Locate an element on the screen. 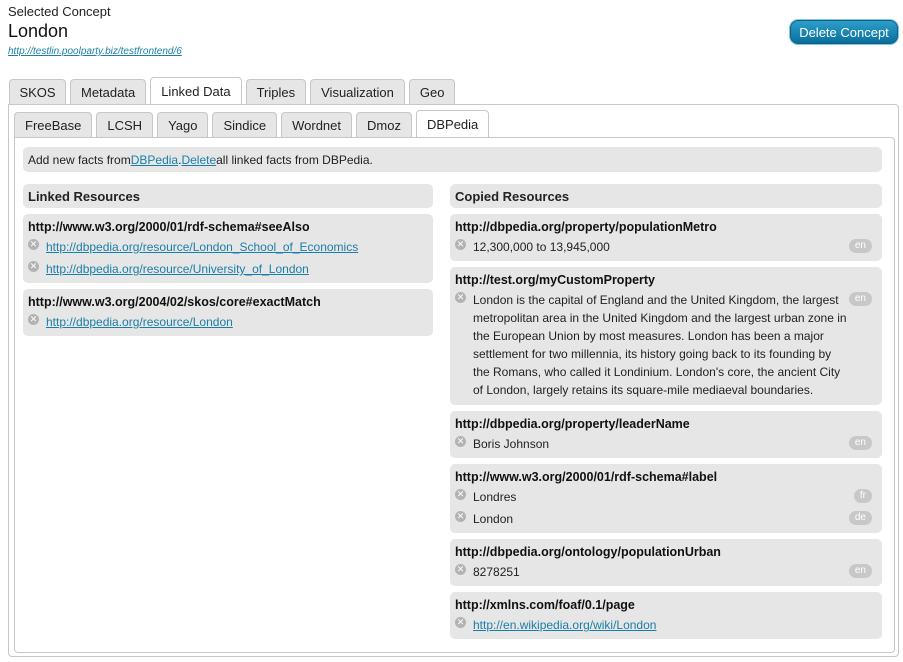  tab-lcsh: LCSH is located at coordinates (125, 124).